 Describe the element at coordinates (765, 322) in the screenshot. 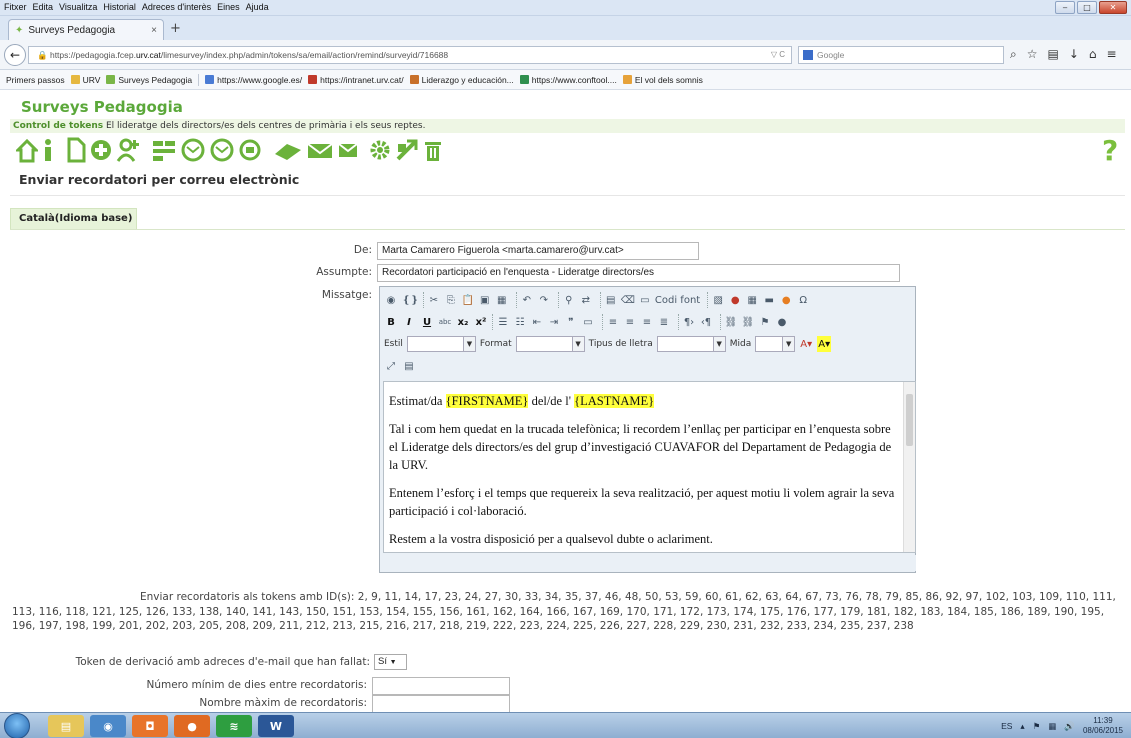

I see `anchor-icon: ⚑` at that location.